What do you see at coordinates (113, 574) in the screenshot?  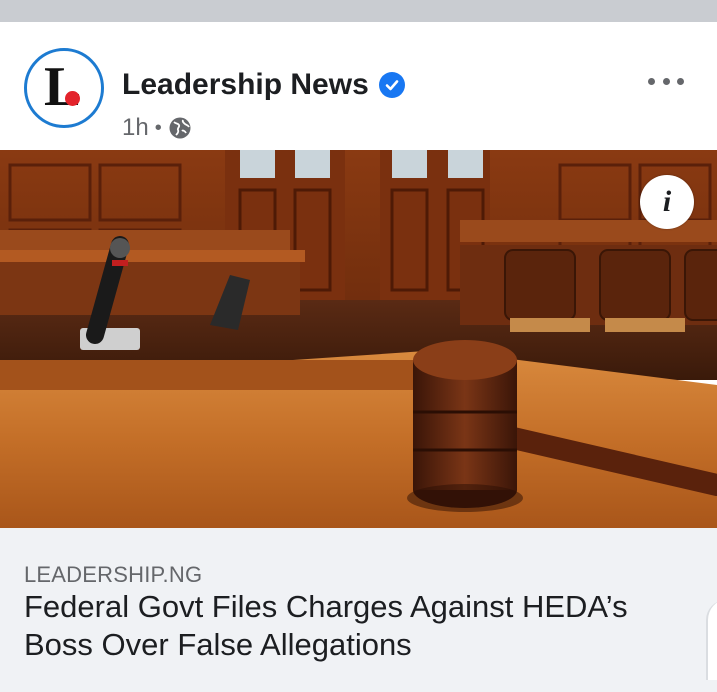 I see `link-domain: LEADERSHIP.NG` at bounding box center [113, 574].